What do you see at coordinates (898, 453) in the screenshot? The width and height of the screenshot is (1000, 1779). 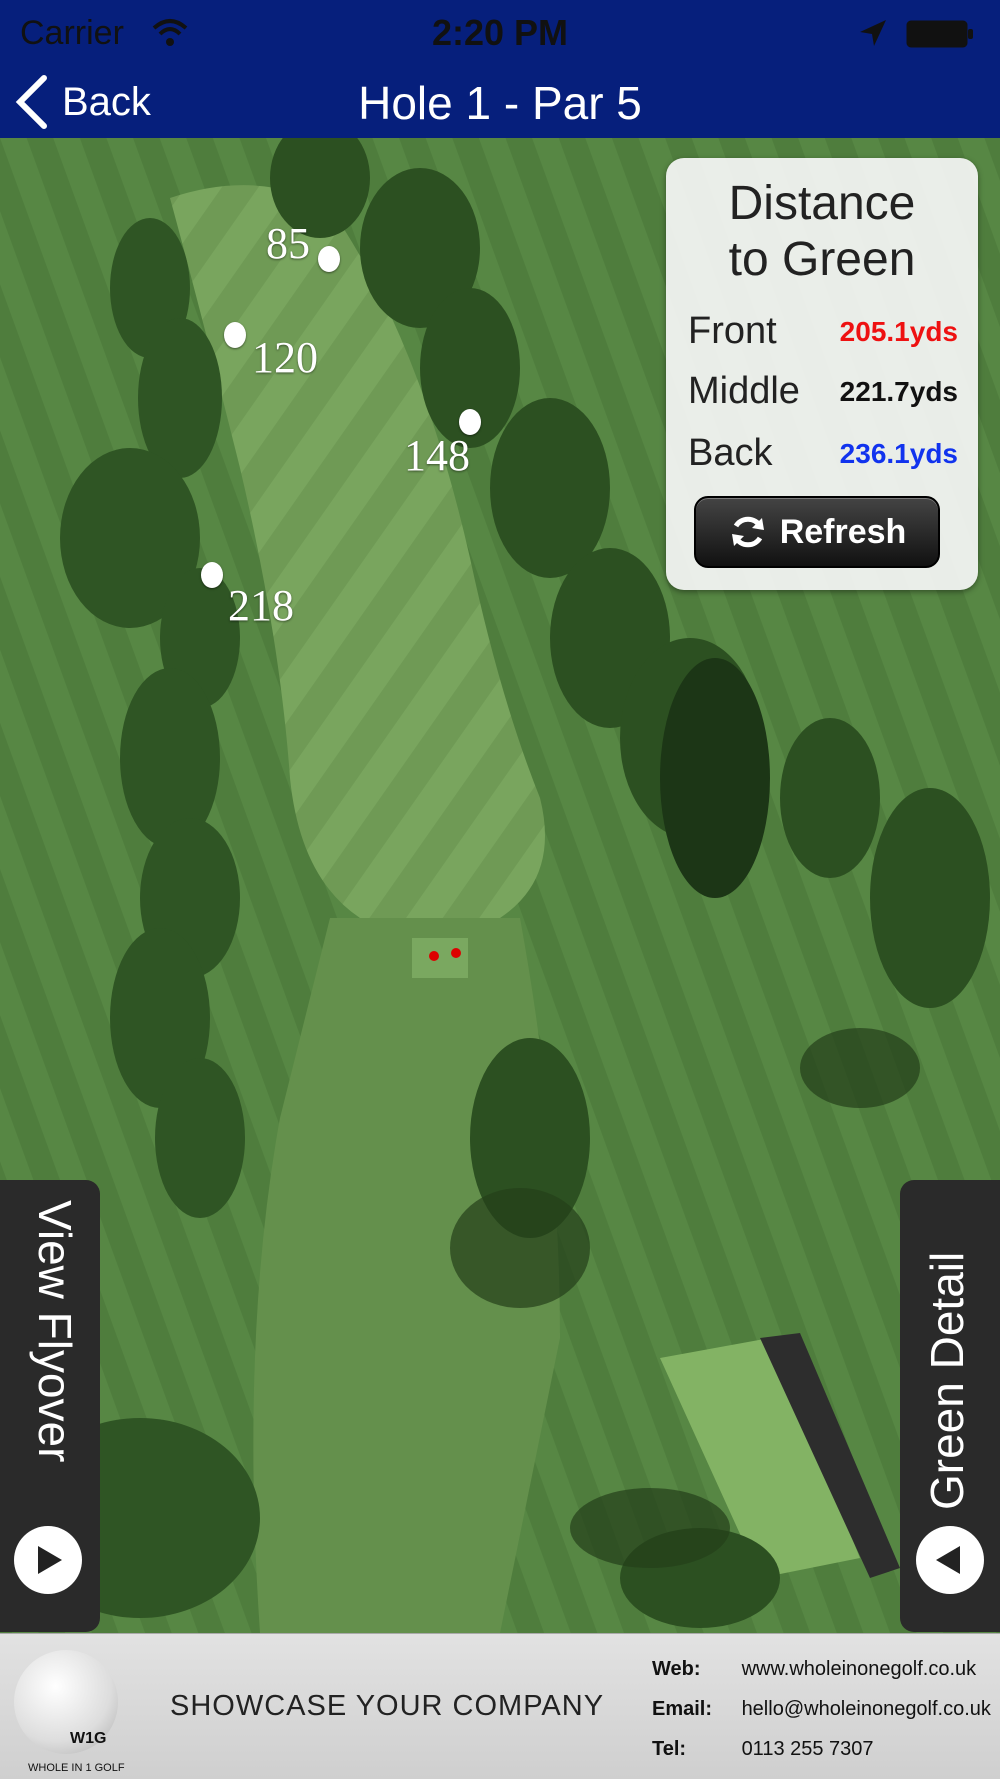 I see `distance-value: 236.1yds` at bounding box center [898, 453].